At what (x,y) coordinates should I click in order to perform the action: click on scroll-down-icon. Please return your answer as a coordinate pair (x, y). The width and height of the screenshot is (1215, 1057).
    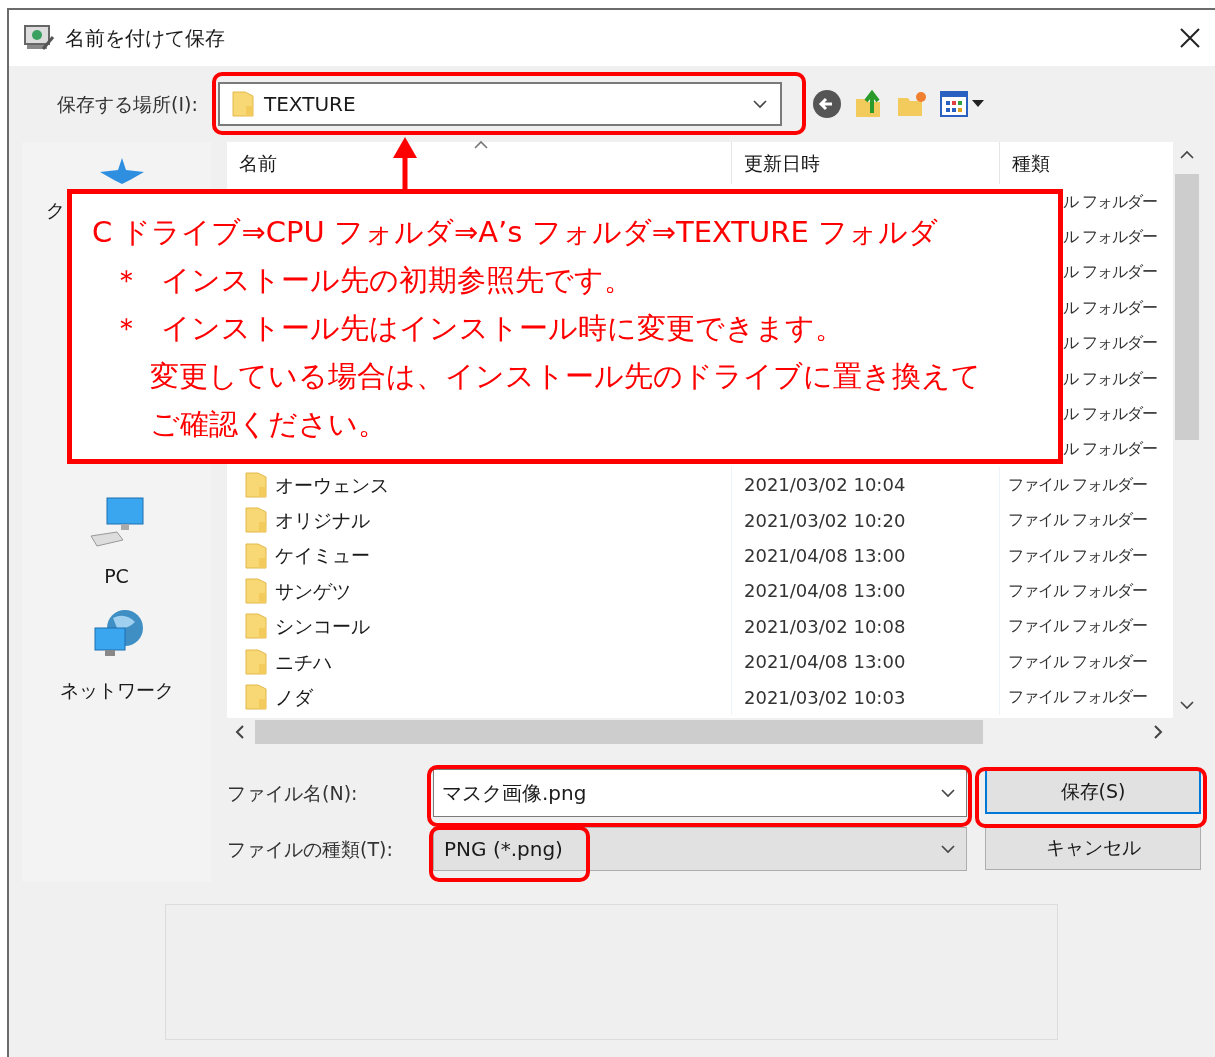
    Looking at the image, I should click on (1187, 705).